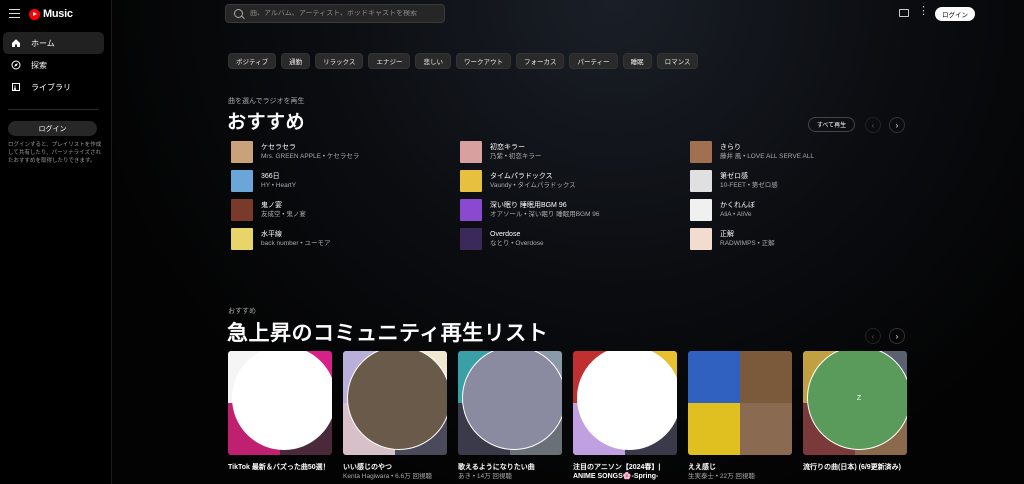 The height and width of the screenshot is (484, 1024). What do you see at coordinates (283, 214) in the screenshot?
I see `song-meta: 友成空 • 鬼ノ宴` at bounding box center [283, 214].